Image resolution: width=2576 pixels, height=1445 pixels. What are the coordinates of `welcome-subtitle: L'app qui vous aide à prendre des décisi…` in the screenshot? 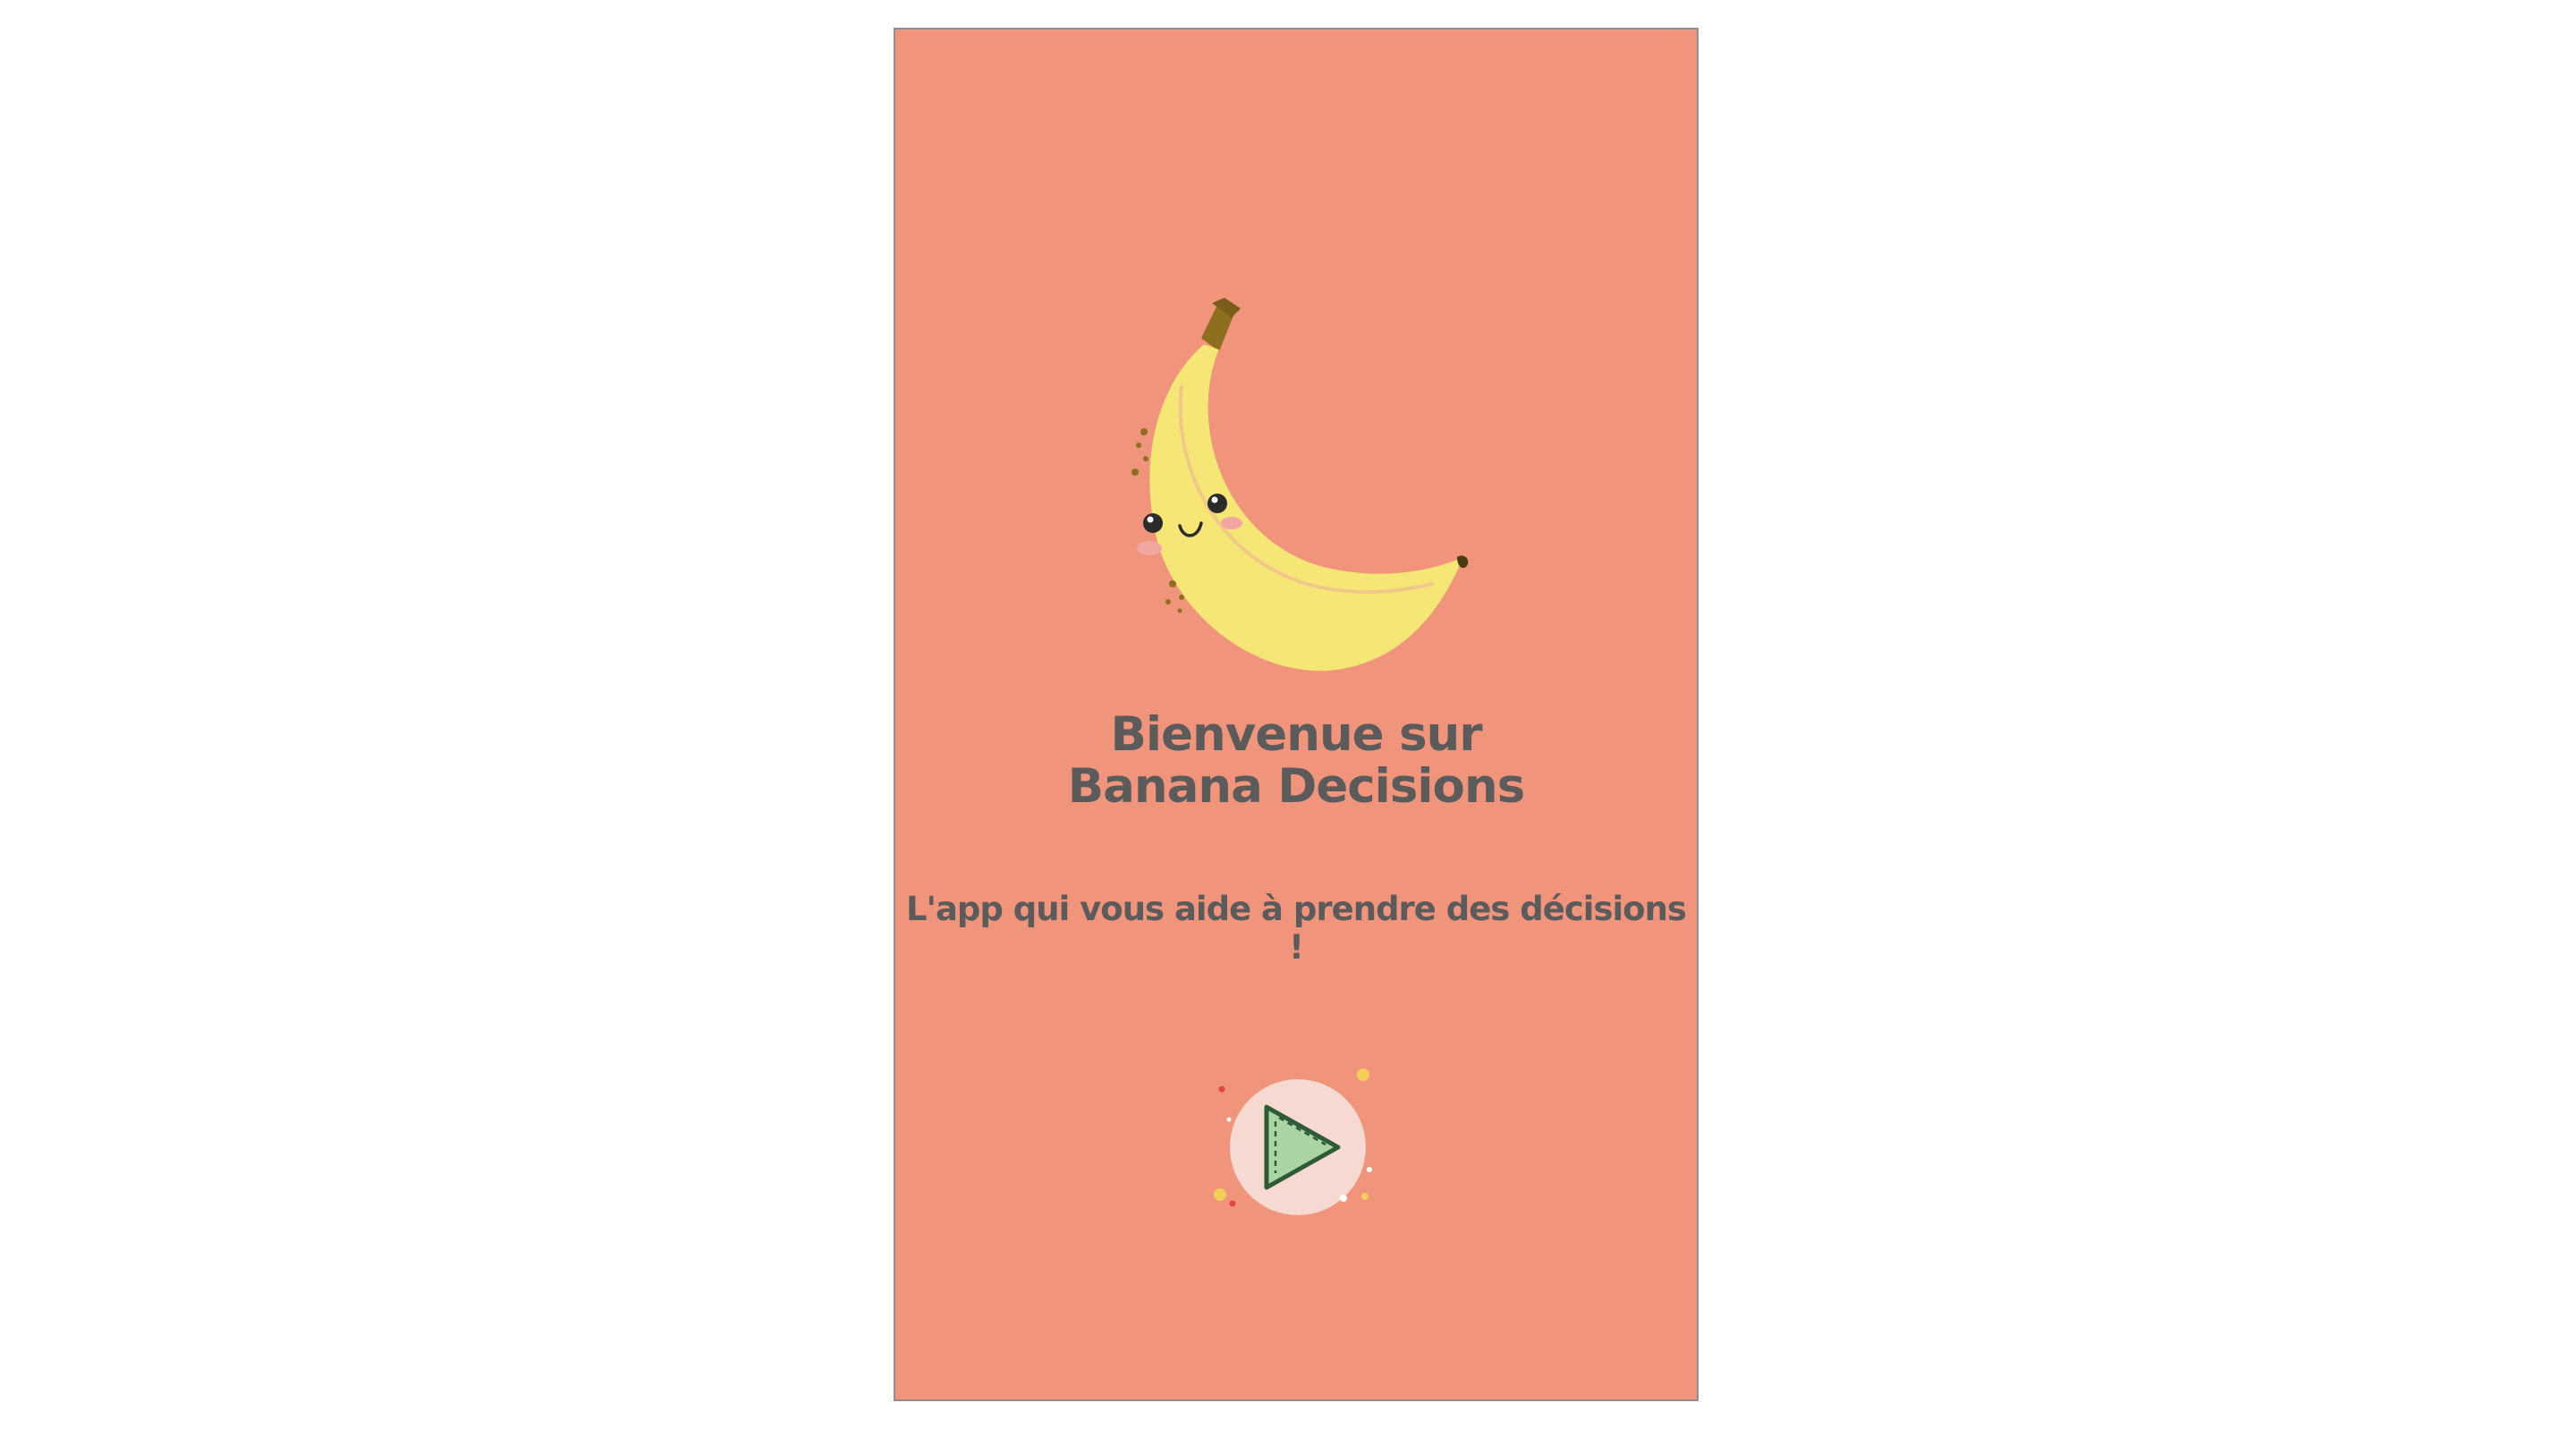 It's located at (1296, 928).